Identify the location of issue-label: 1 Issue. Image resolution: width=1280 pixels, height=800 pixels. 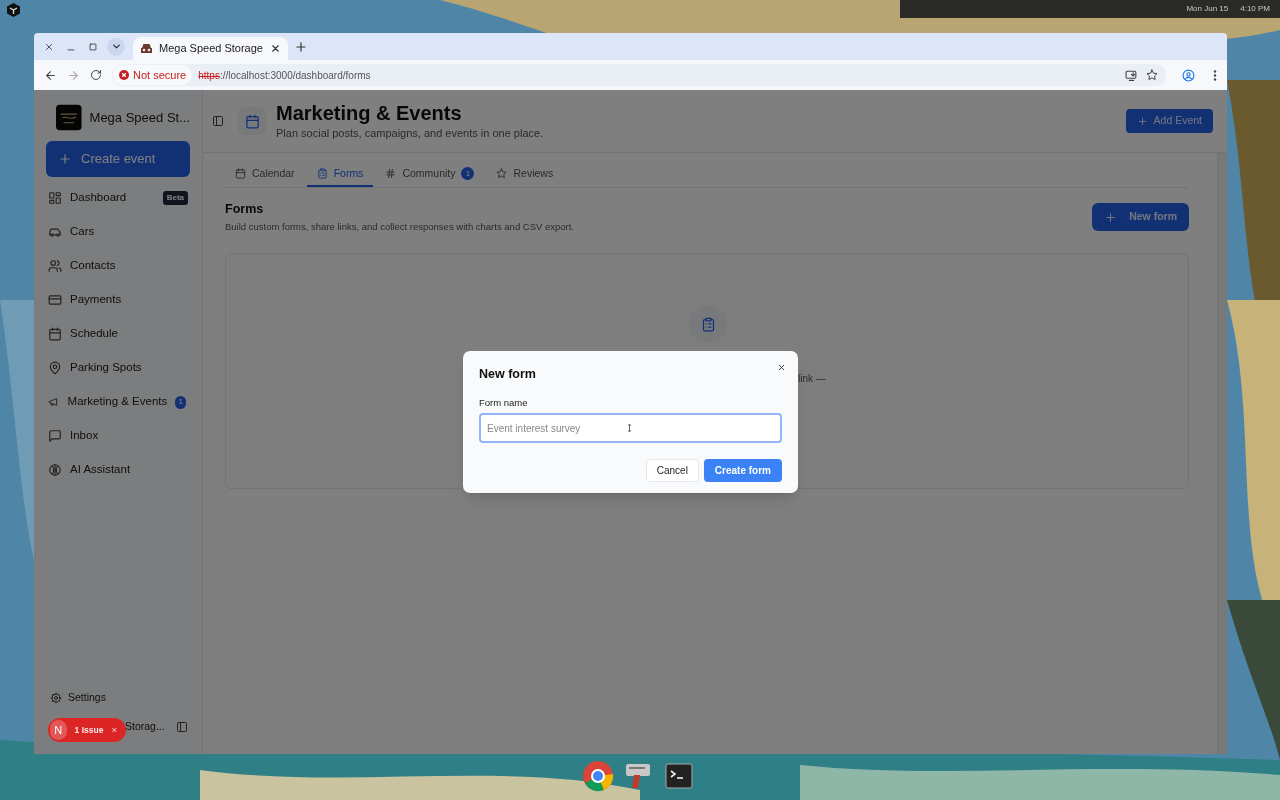
(89, 730).